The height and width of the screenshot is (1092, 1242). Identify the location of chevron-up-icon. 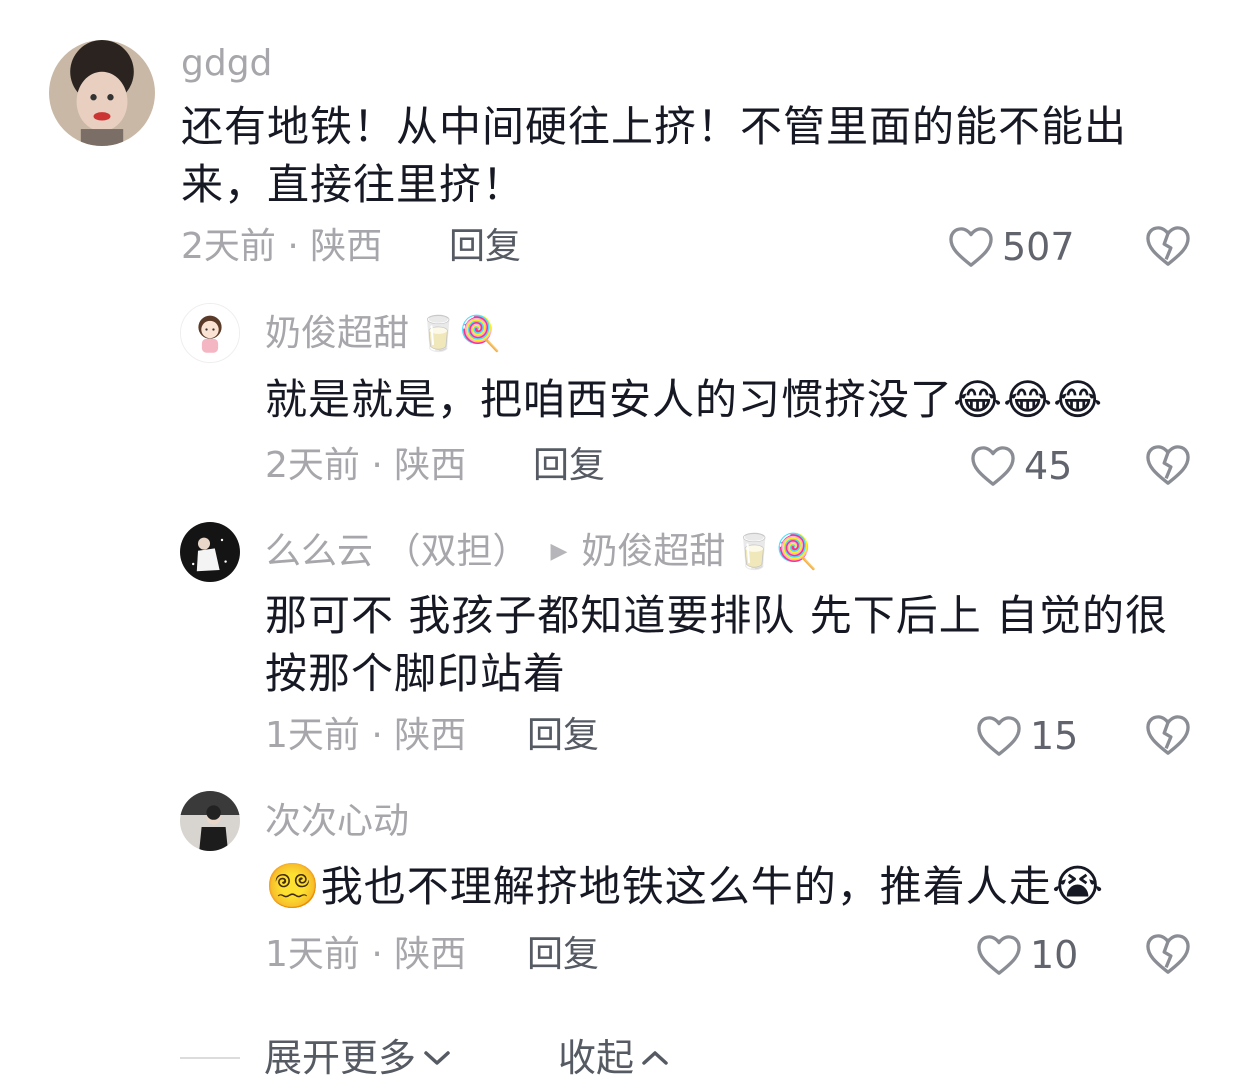
(655, 1058).